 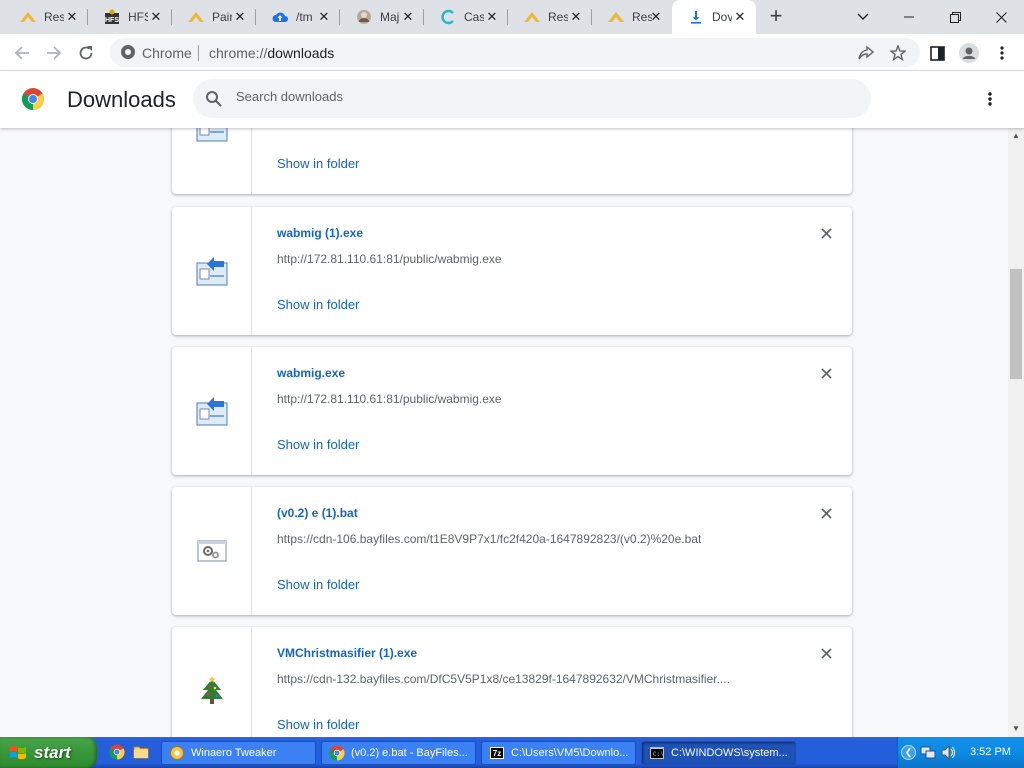 I want to click on search-icon, so click(x=213, y=98).